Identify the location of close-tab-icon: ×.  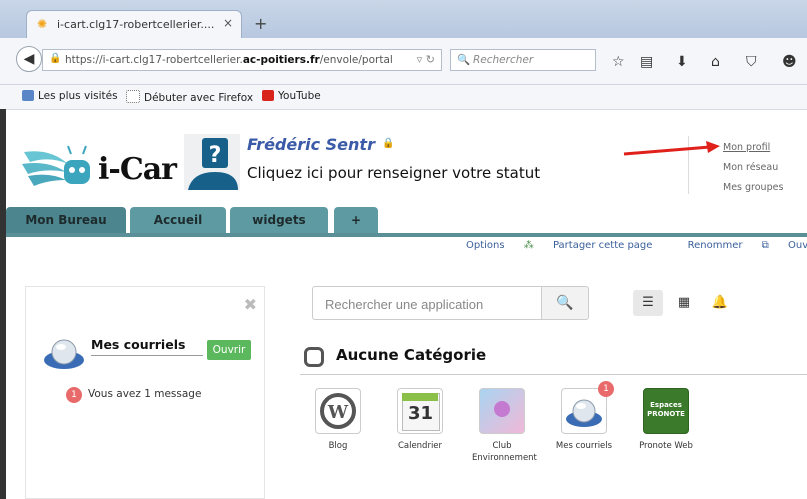
(228, 23).